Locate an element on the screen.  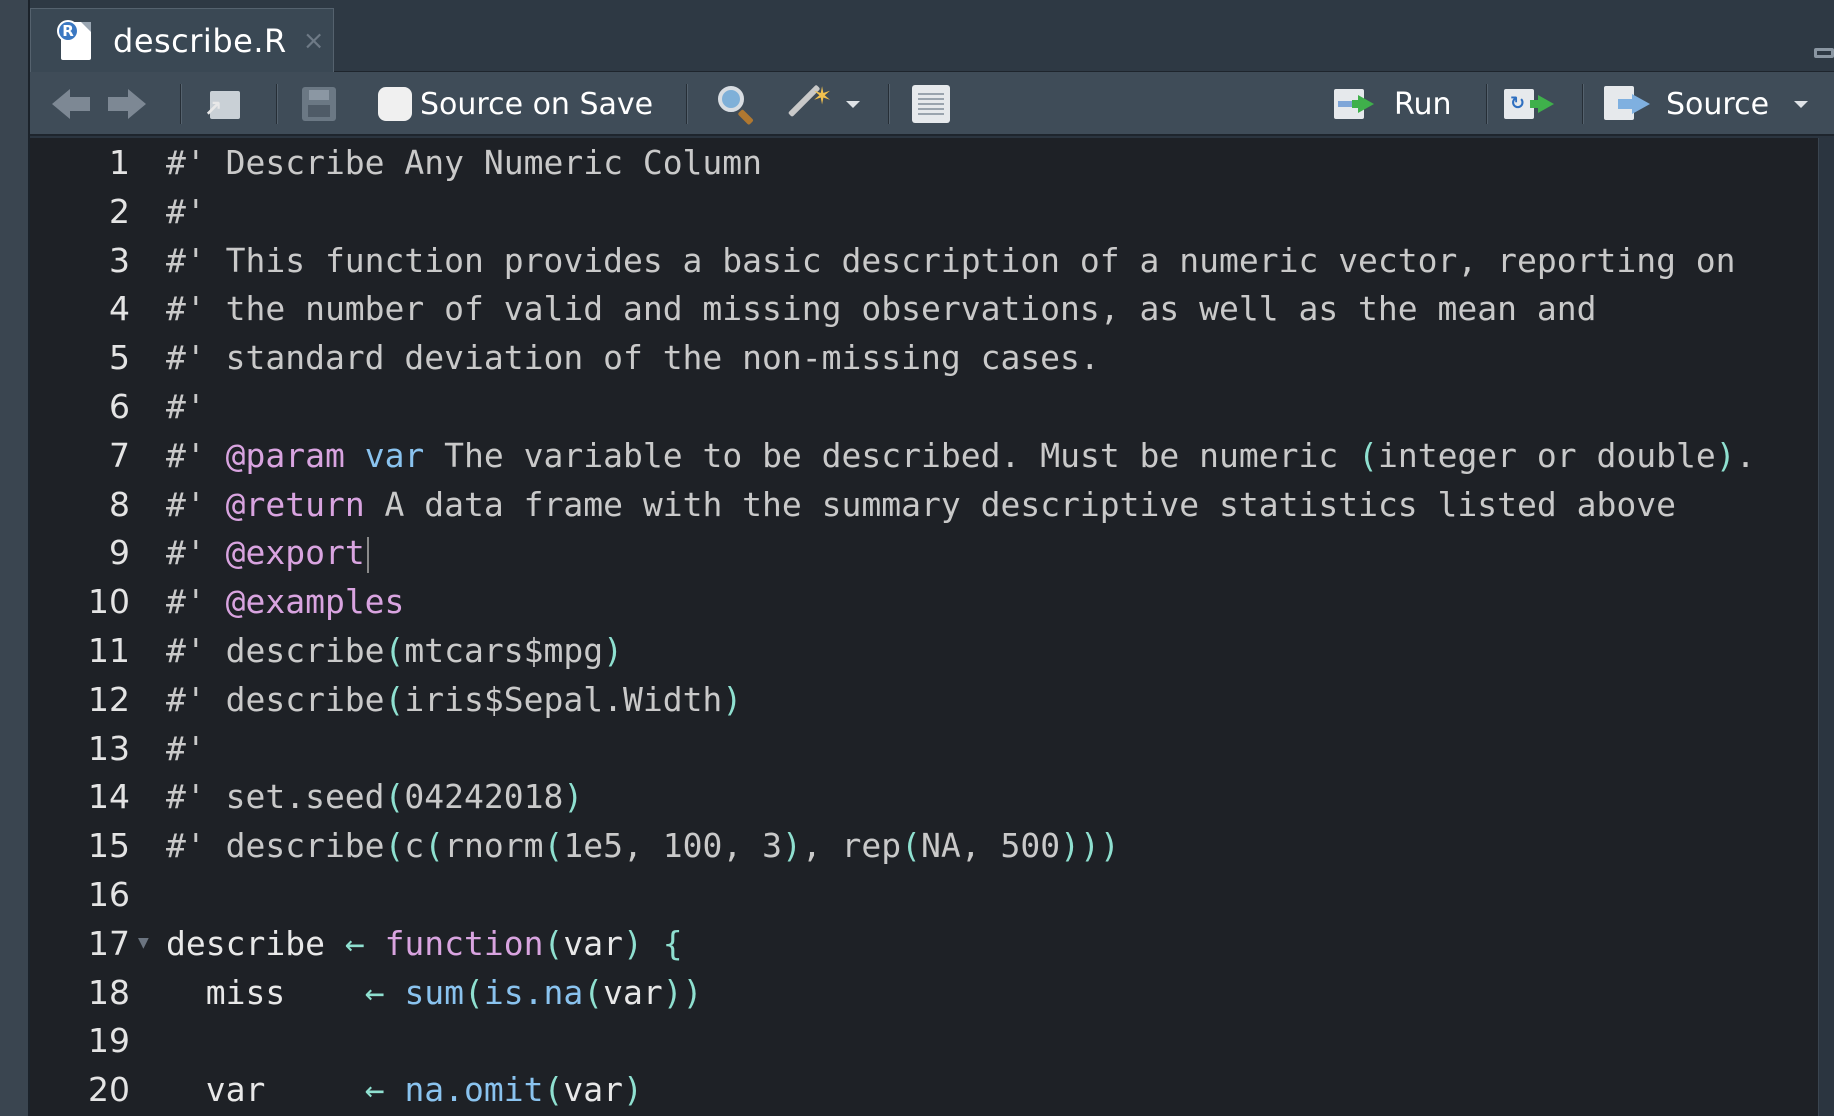
code-token: iris$Sepal.Width is located at coordinates (563, 699).